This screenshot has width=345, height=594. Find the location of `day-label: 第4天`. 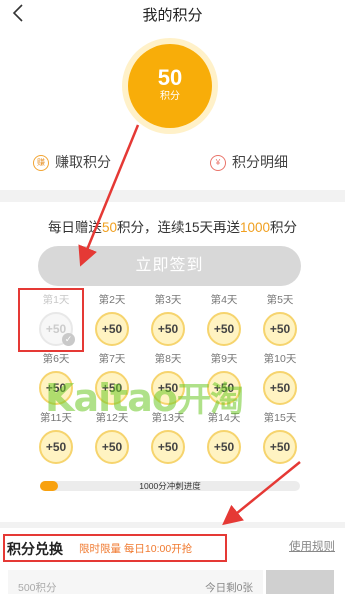

day-label: 第4天 is located at coordinates (224, 300).